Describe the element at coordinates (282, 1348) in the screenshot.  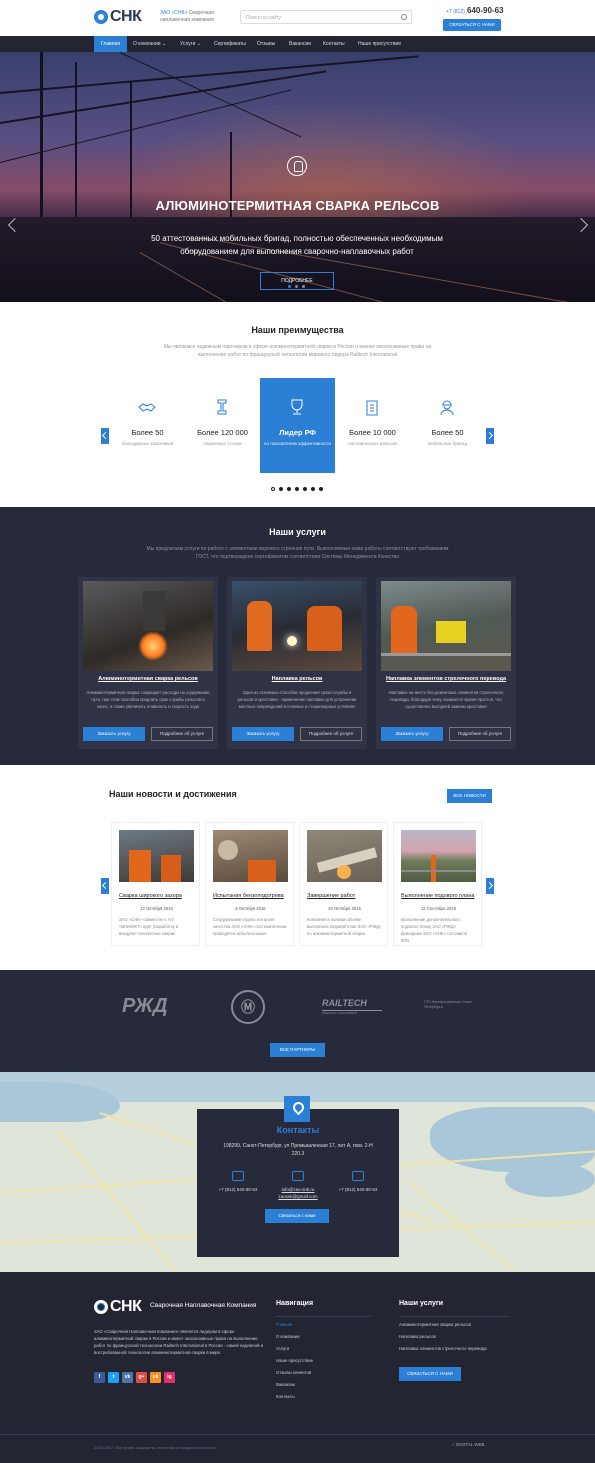
I see `footer-nav-link: Услуги` at that location.